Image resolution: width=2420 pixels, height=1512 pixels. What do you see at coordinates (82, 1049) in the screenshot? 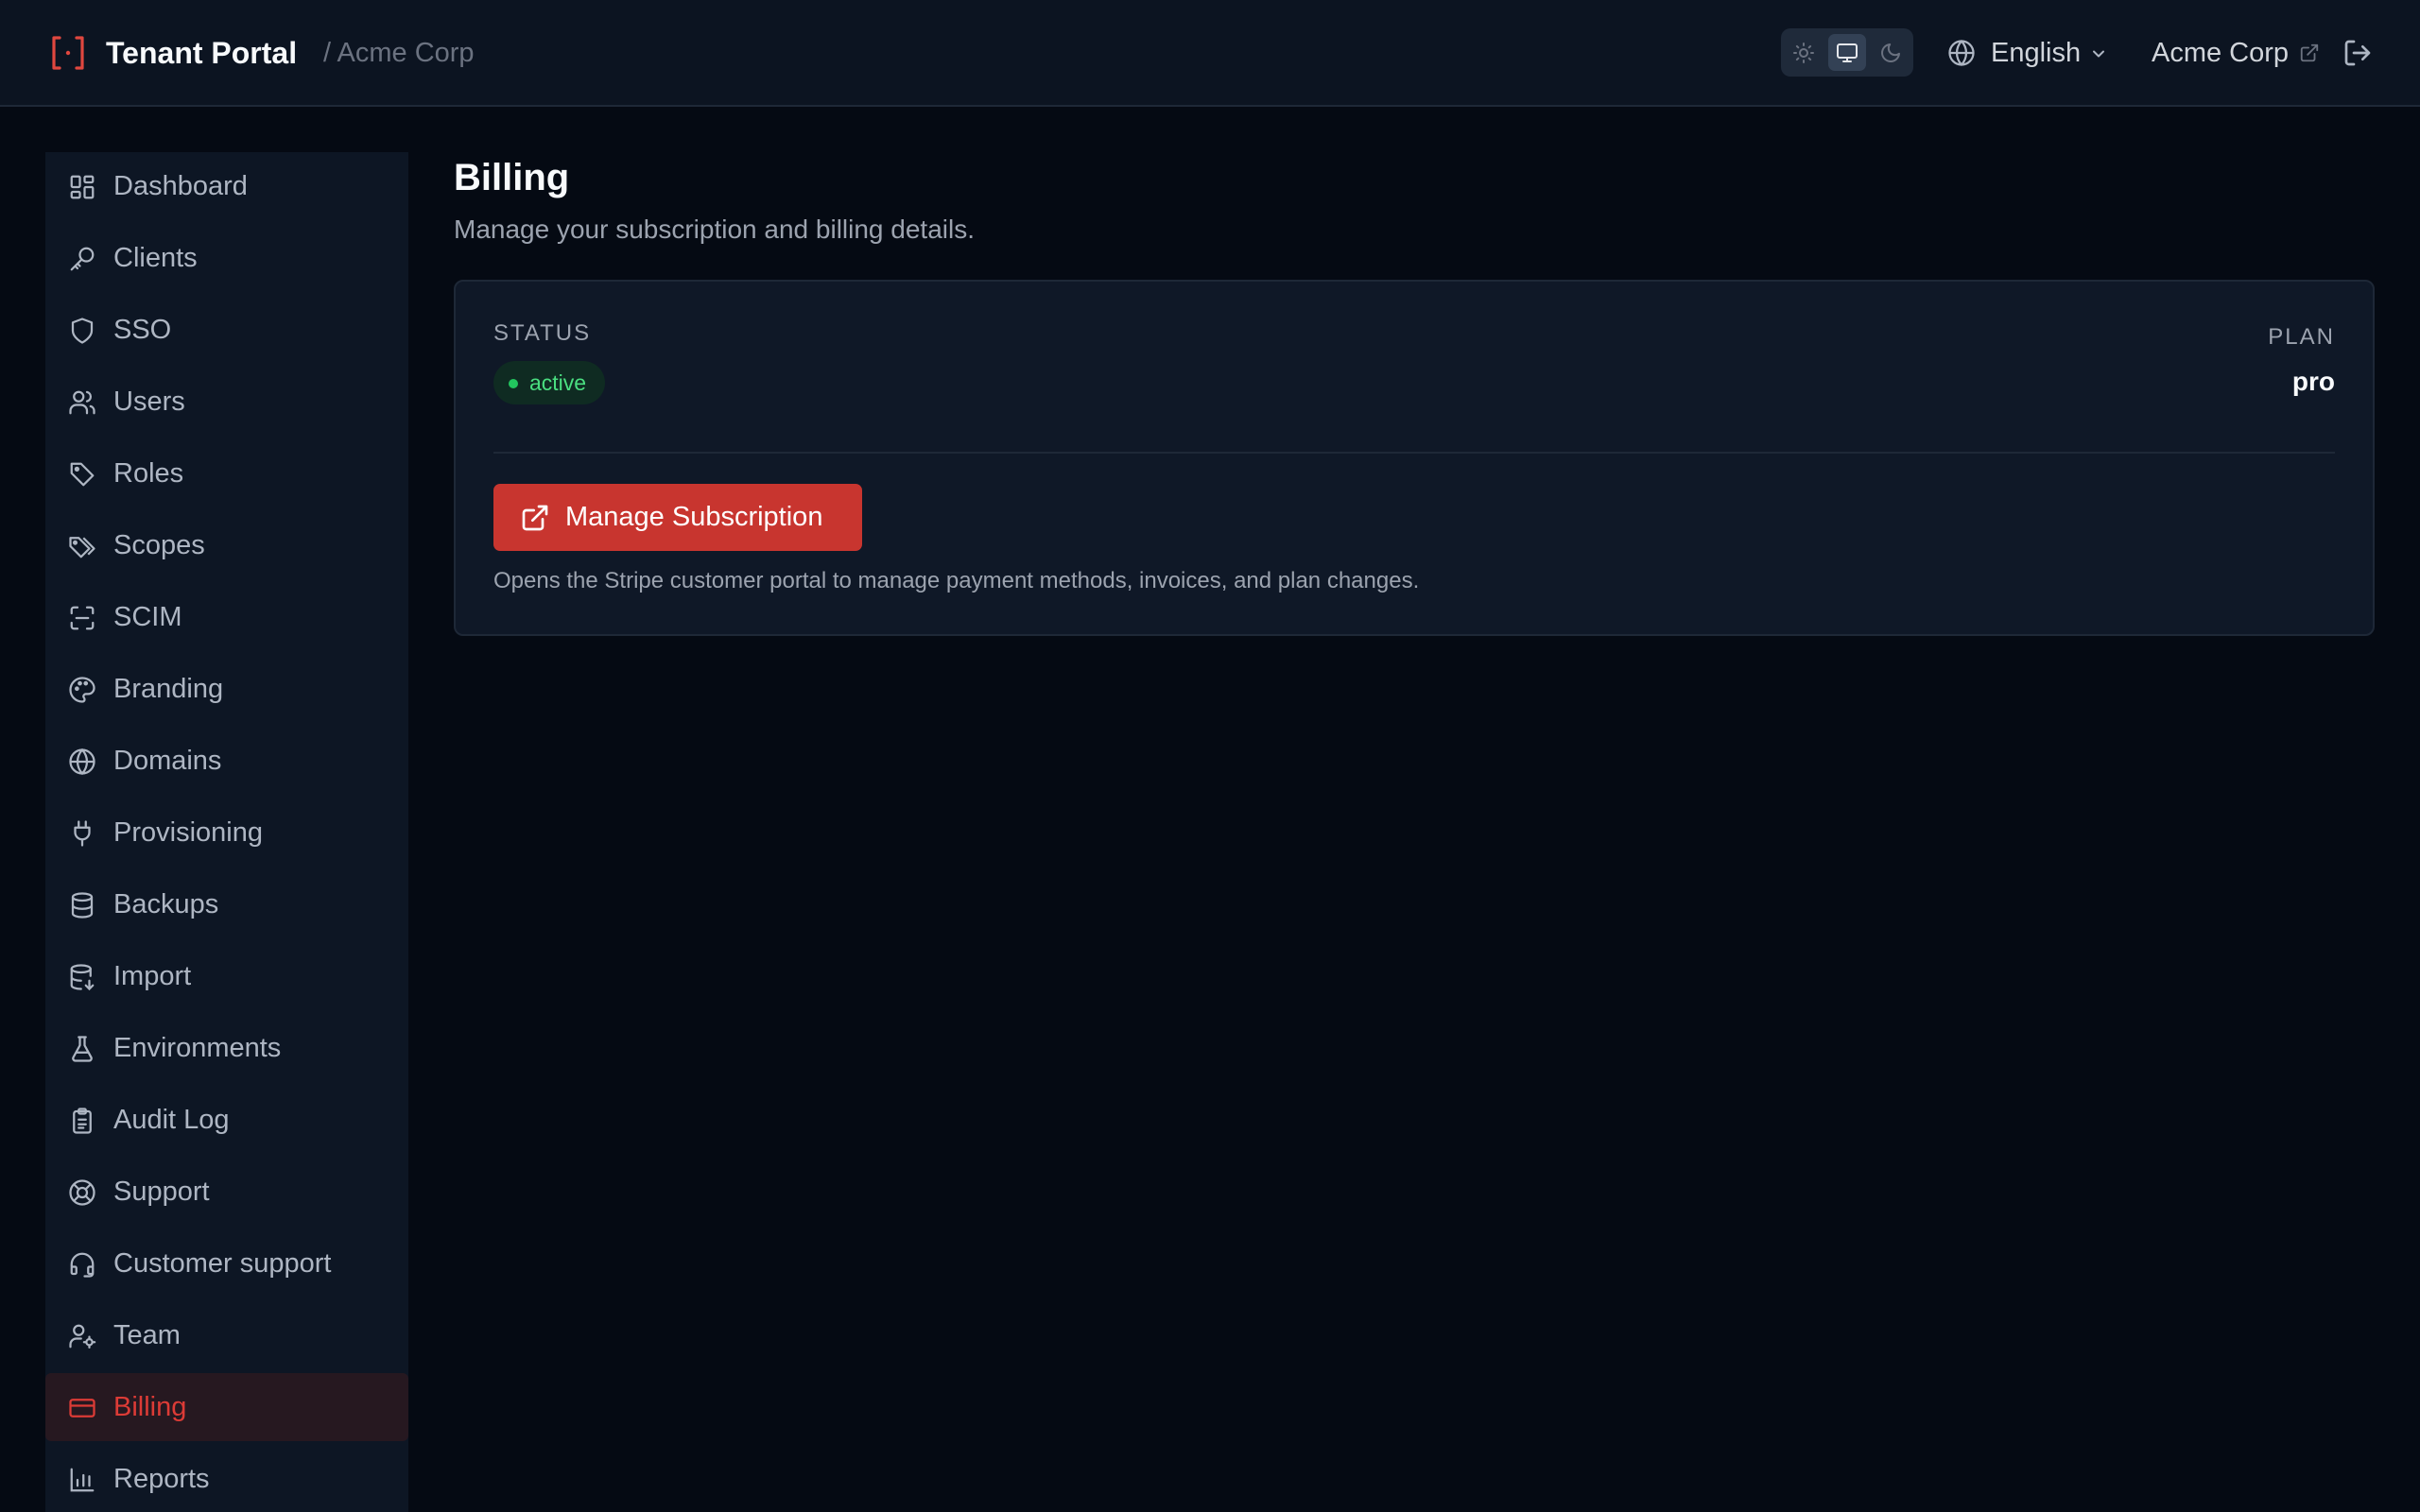
I see `flask-icon` at bounding box center [82, 1049].